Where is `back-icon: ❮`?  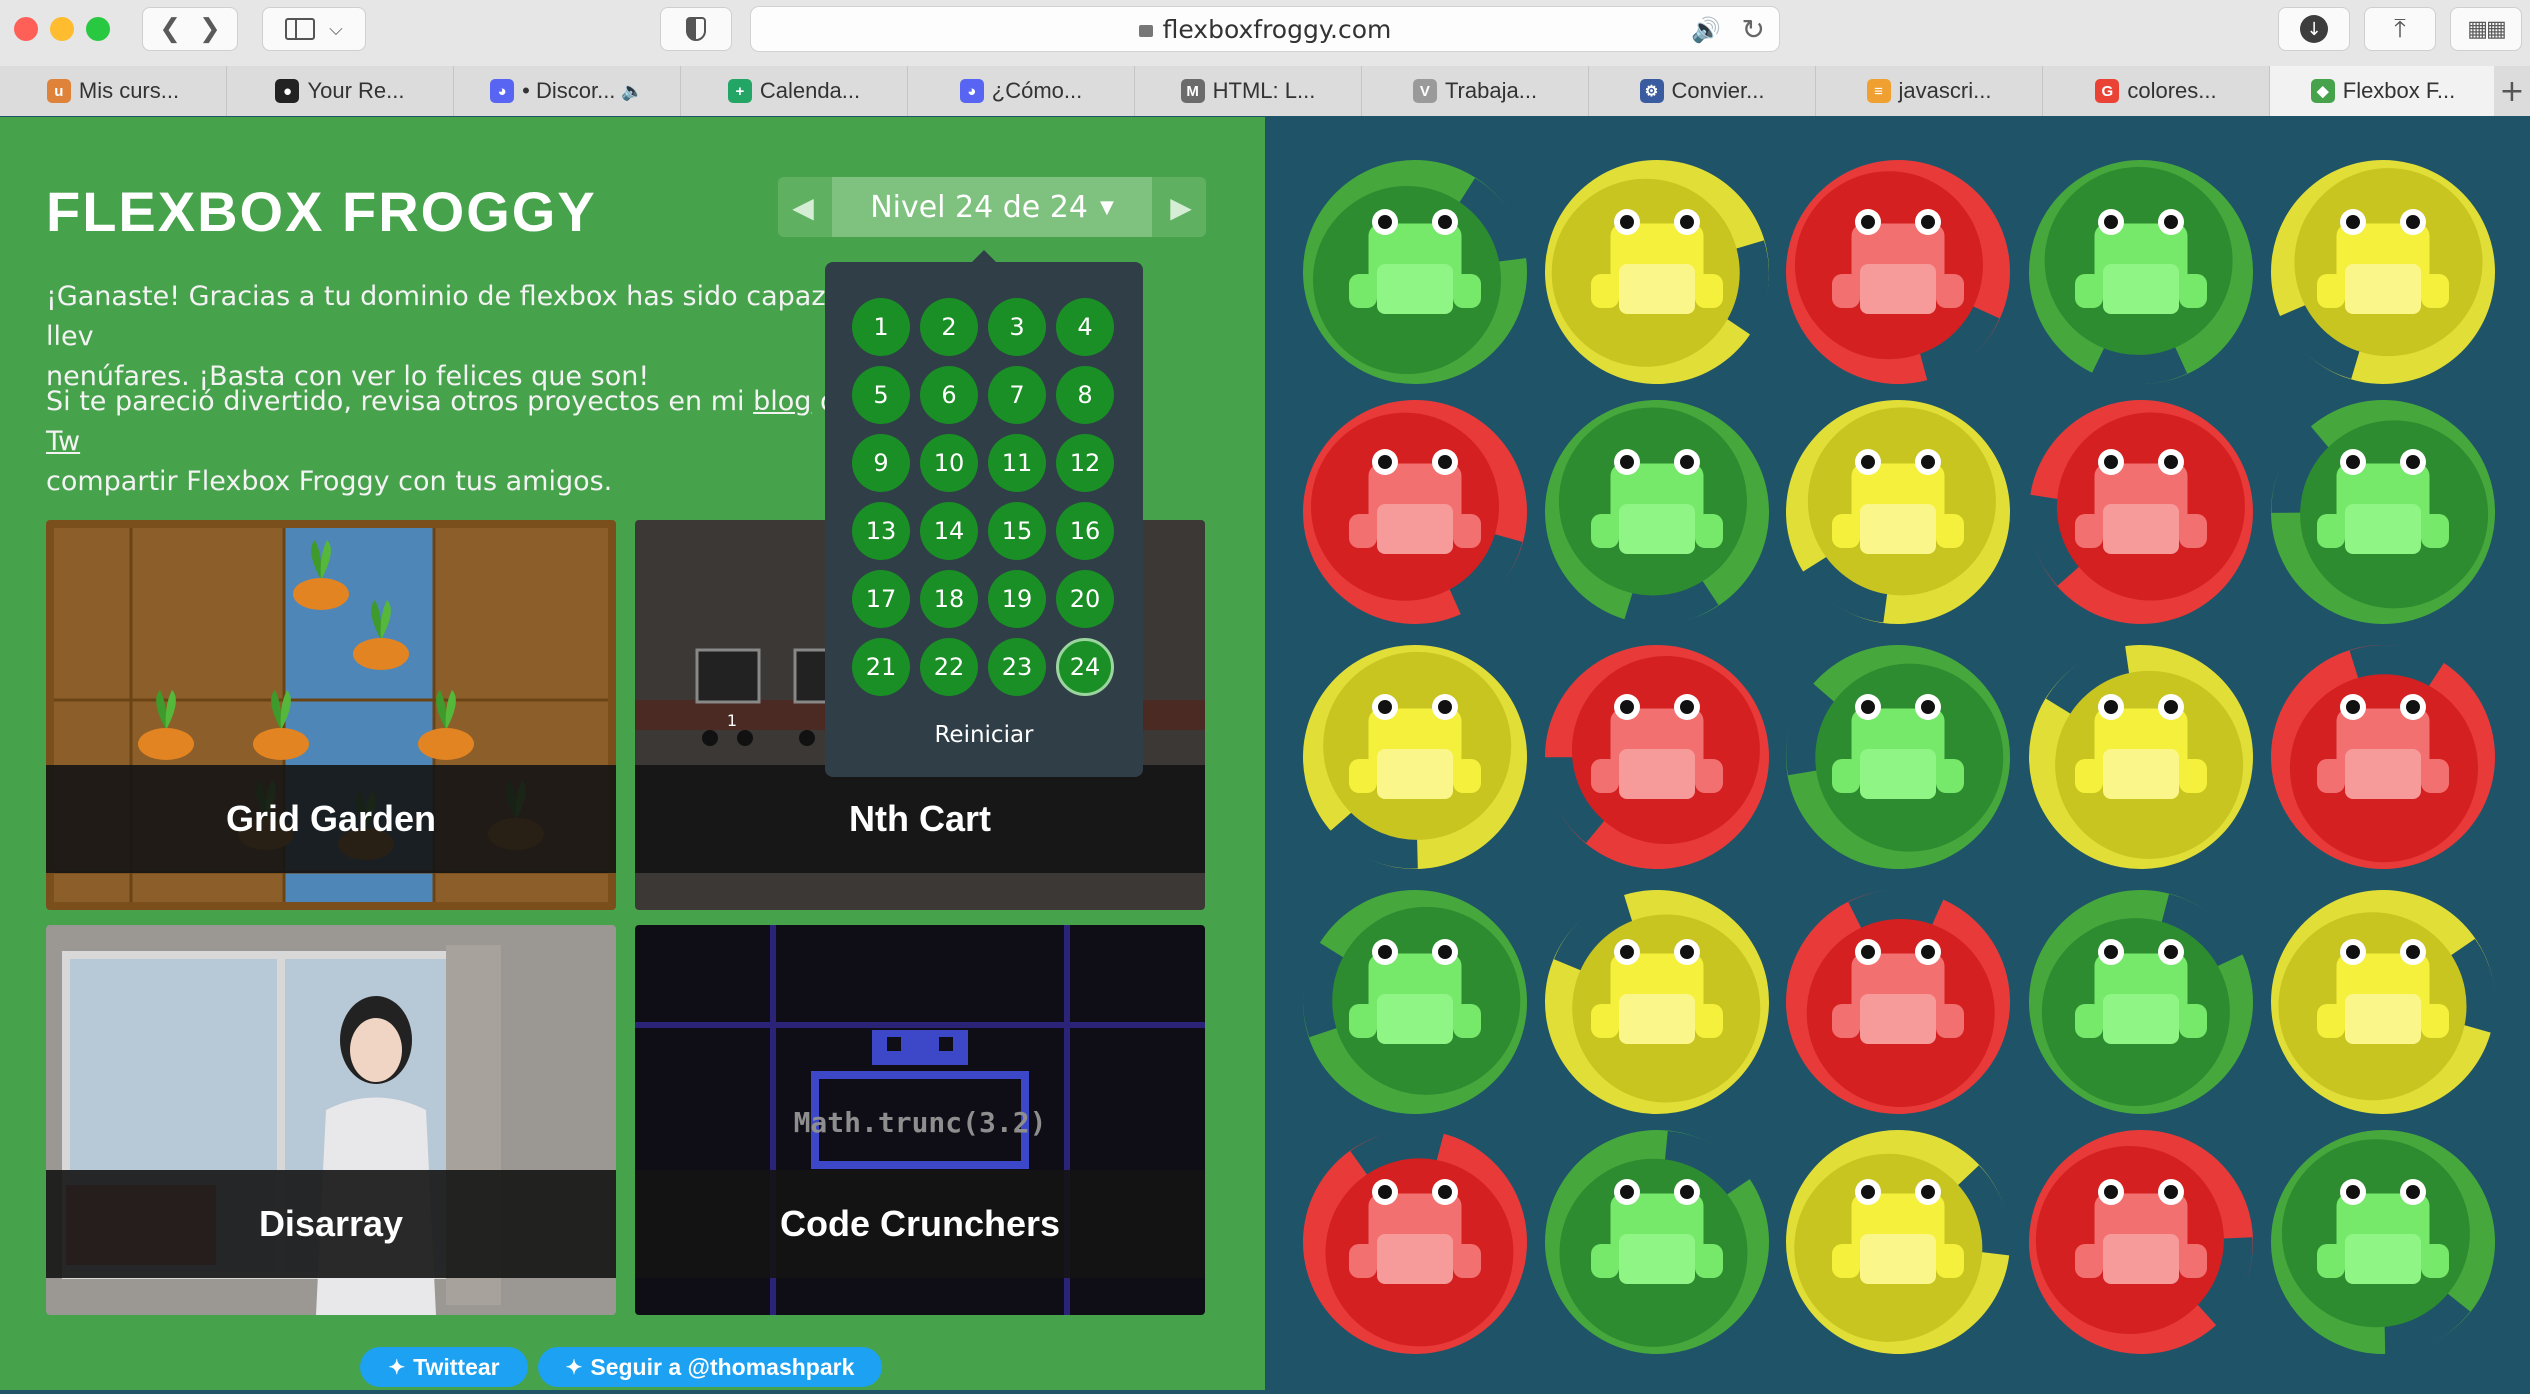
back-icon: ❮ is located at coordinates (170, 29).